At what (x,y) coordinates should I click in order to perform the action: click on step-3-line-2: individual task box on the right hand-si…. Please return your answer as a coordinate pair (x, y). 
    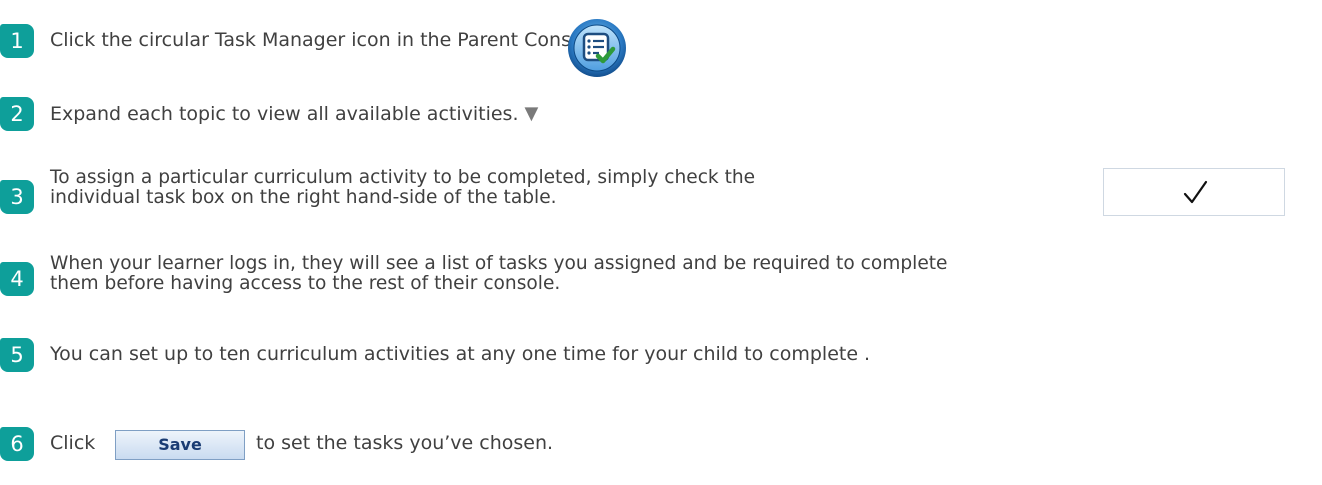
    Looking at the image, I should click on (303, 197).